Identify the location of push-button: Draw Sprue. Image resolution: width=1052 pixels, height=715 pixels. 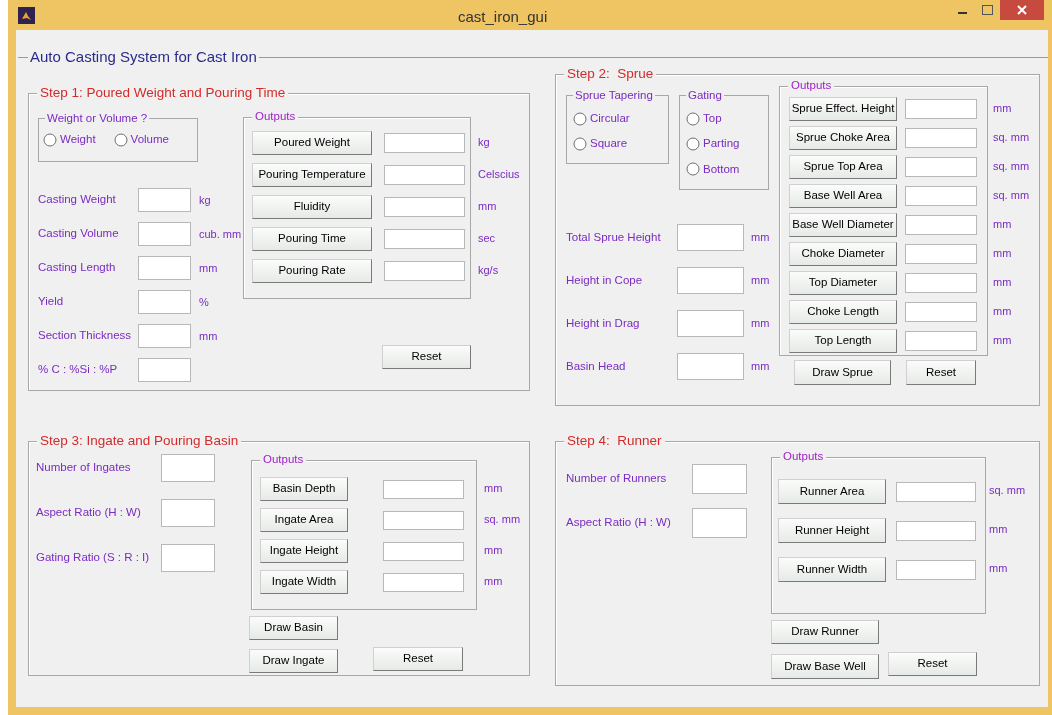
(842, 372).